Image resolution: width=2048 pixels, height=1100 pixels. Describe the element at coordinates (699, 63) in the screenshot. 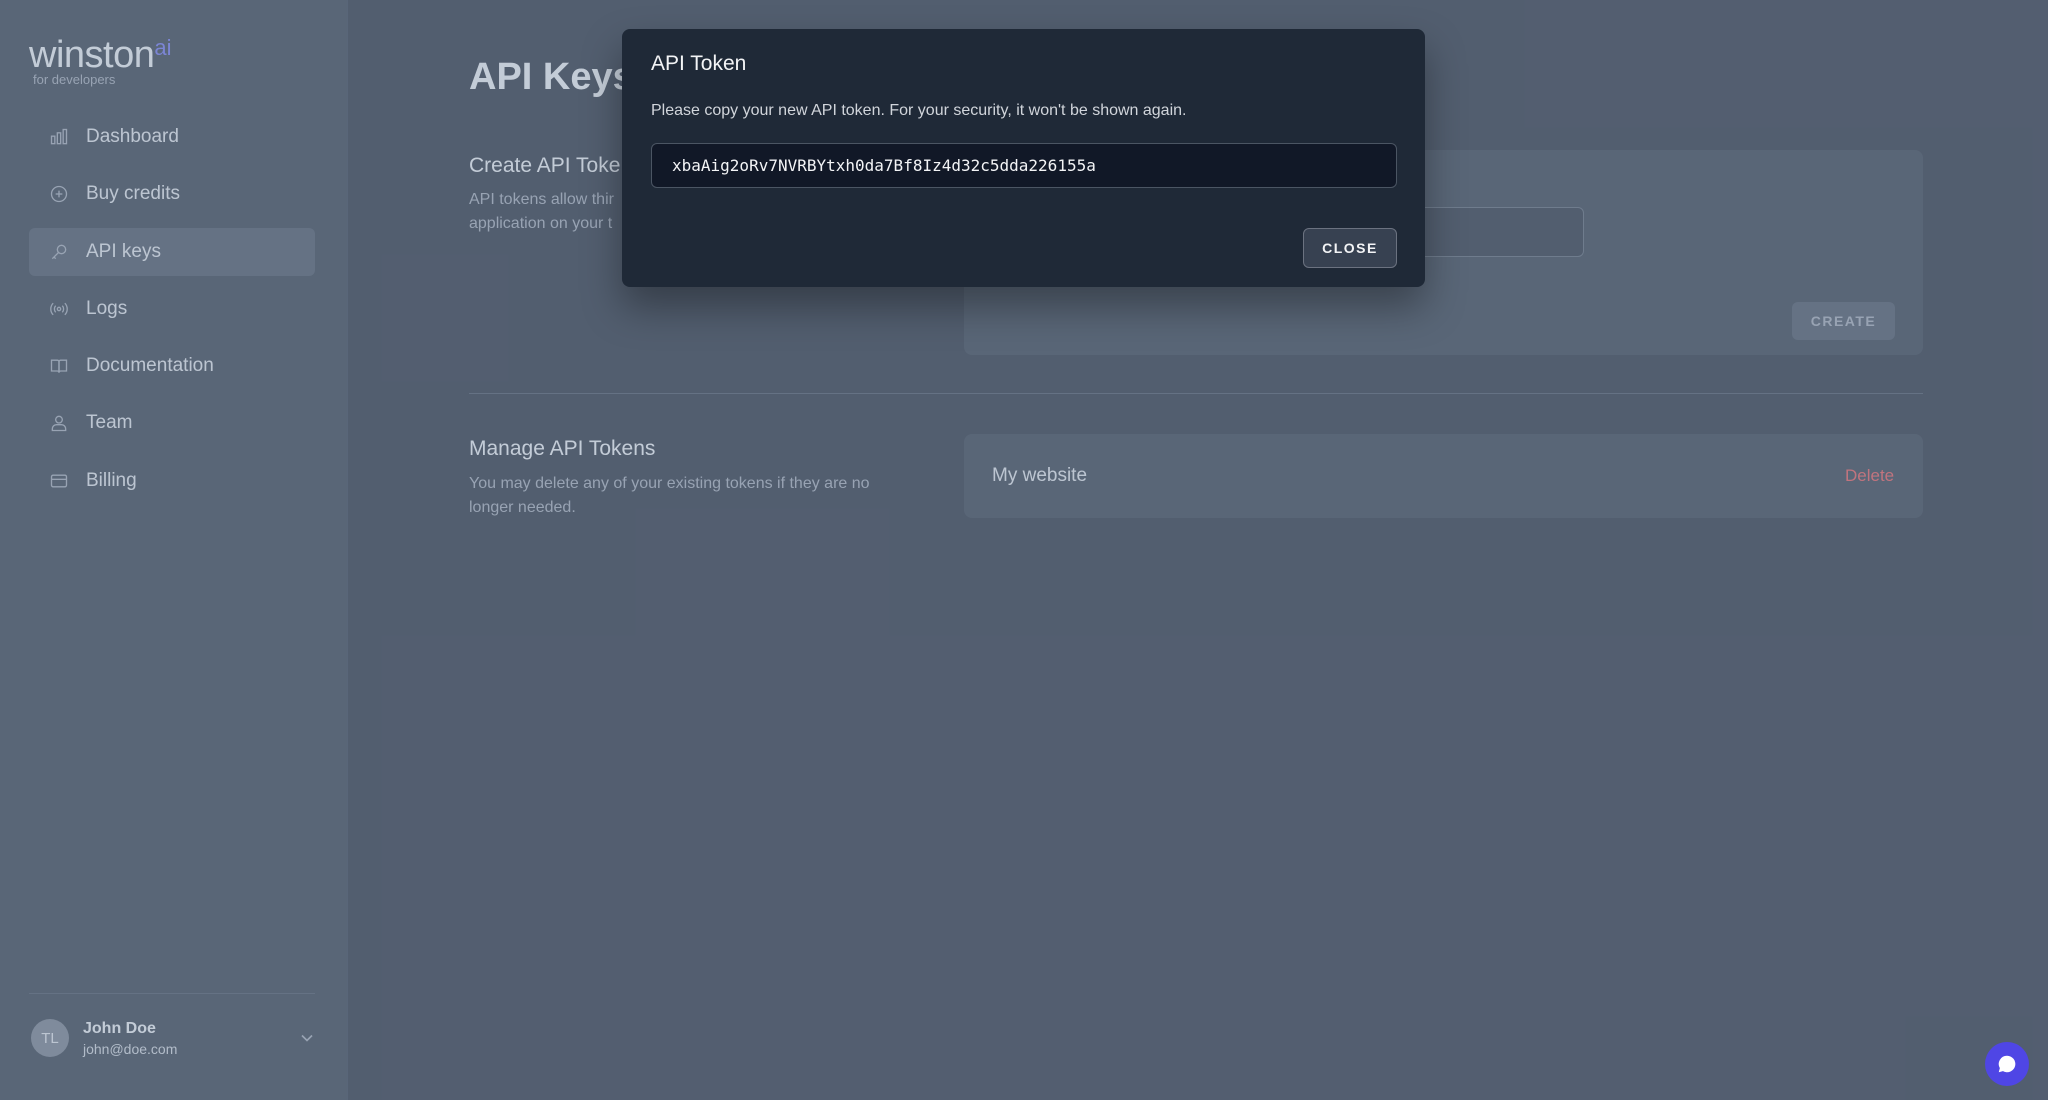

I see `modal-title: API Token` at that location.